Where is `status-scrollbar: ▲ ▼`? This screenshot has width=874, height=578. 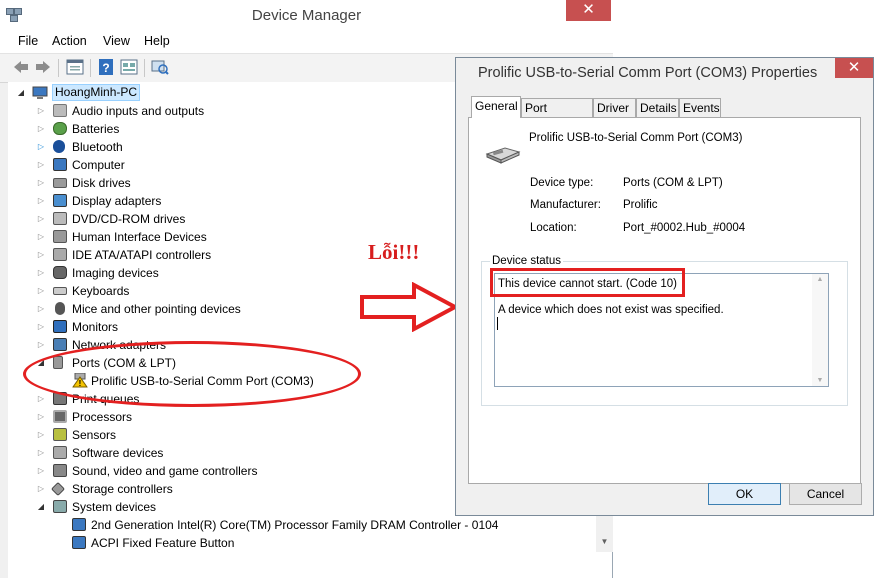 status-scrollbar: ▲ ▼ is located at coordinates (820, 330).